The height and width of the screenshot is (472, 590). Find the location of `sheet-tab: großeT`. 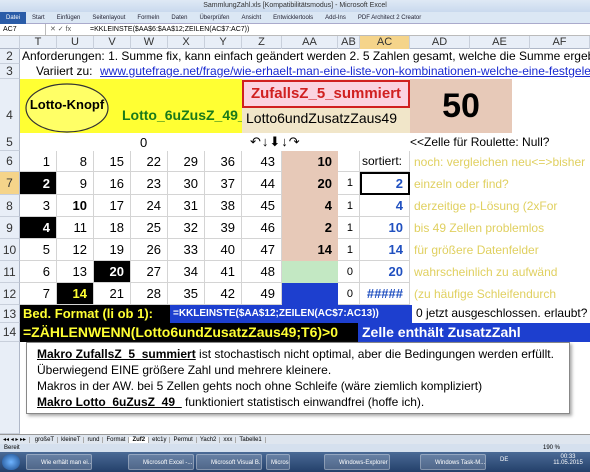

sheet-tab: großeT is located at coordinates (45, 440).